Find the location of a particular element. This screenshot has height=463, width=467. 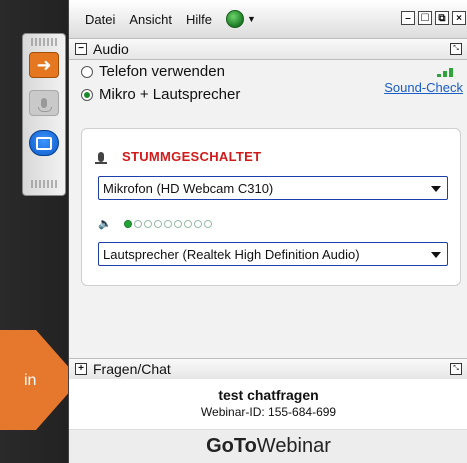

collapse-icon: − is located at coordinates (81, 49).